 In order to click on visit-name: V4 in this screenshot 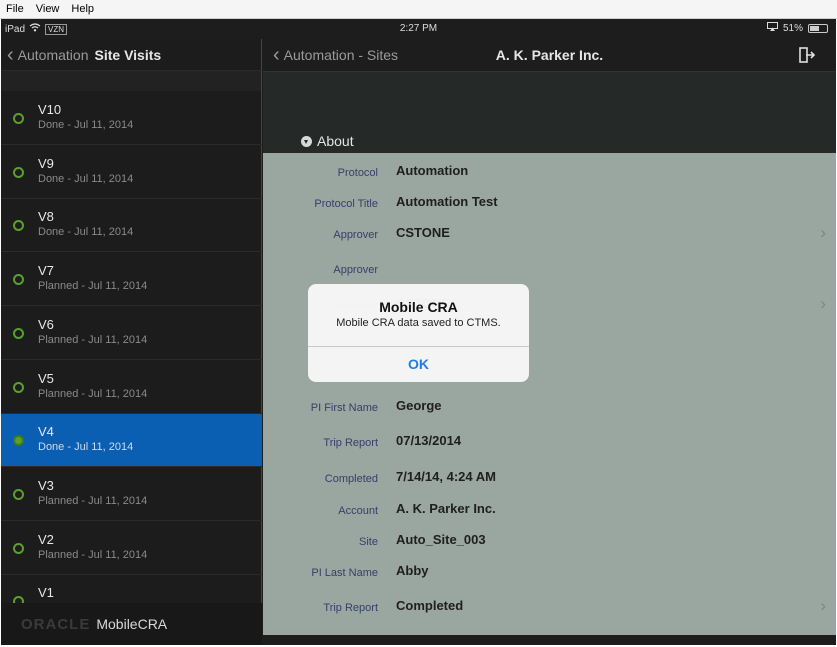, I will do `click(46, 432)`.